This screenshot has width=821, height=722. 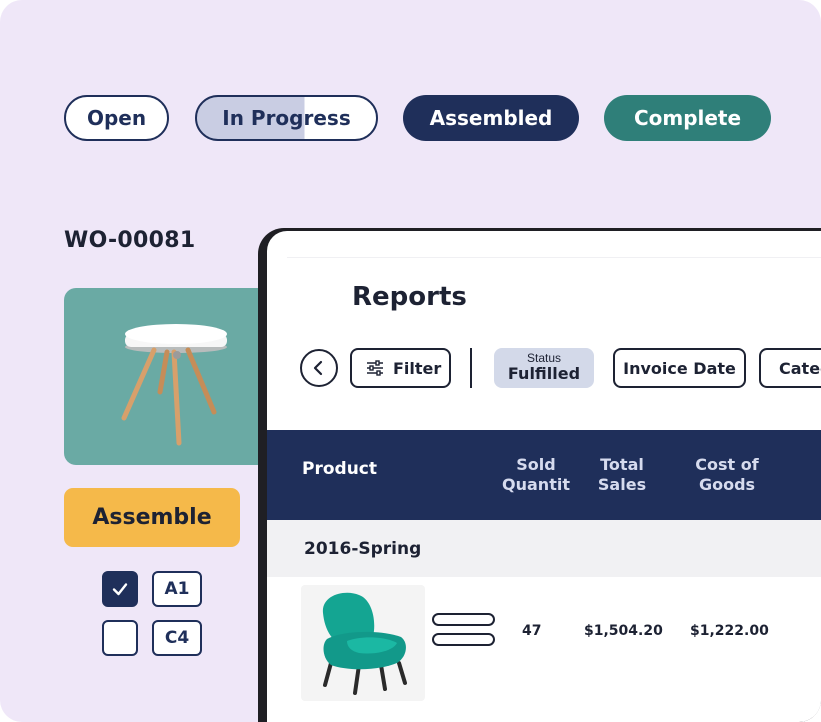 I want to click on column-header-total-sales: Total Sales, so click(x=622, y=475).